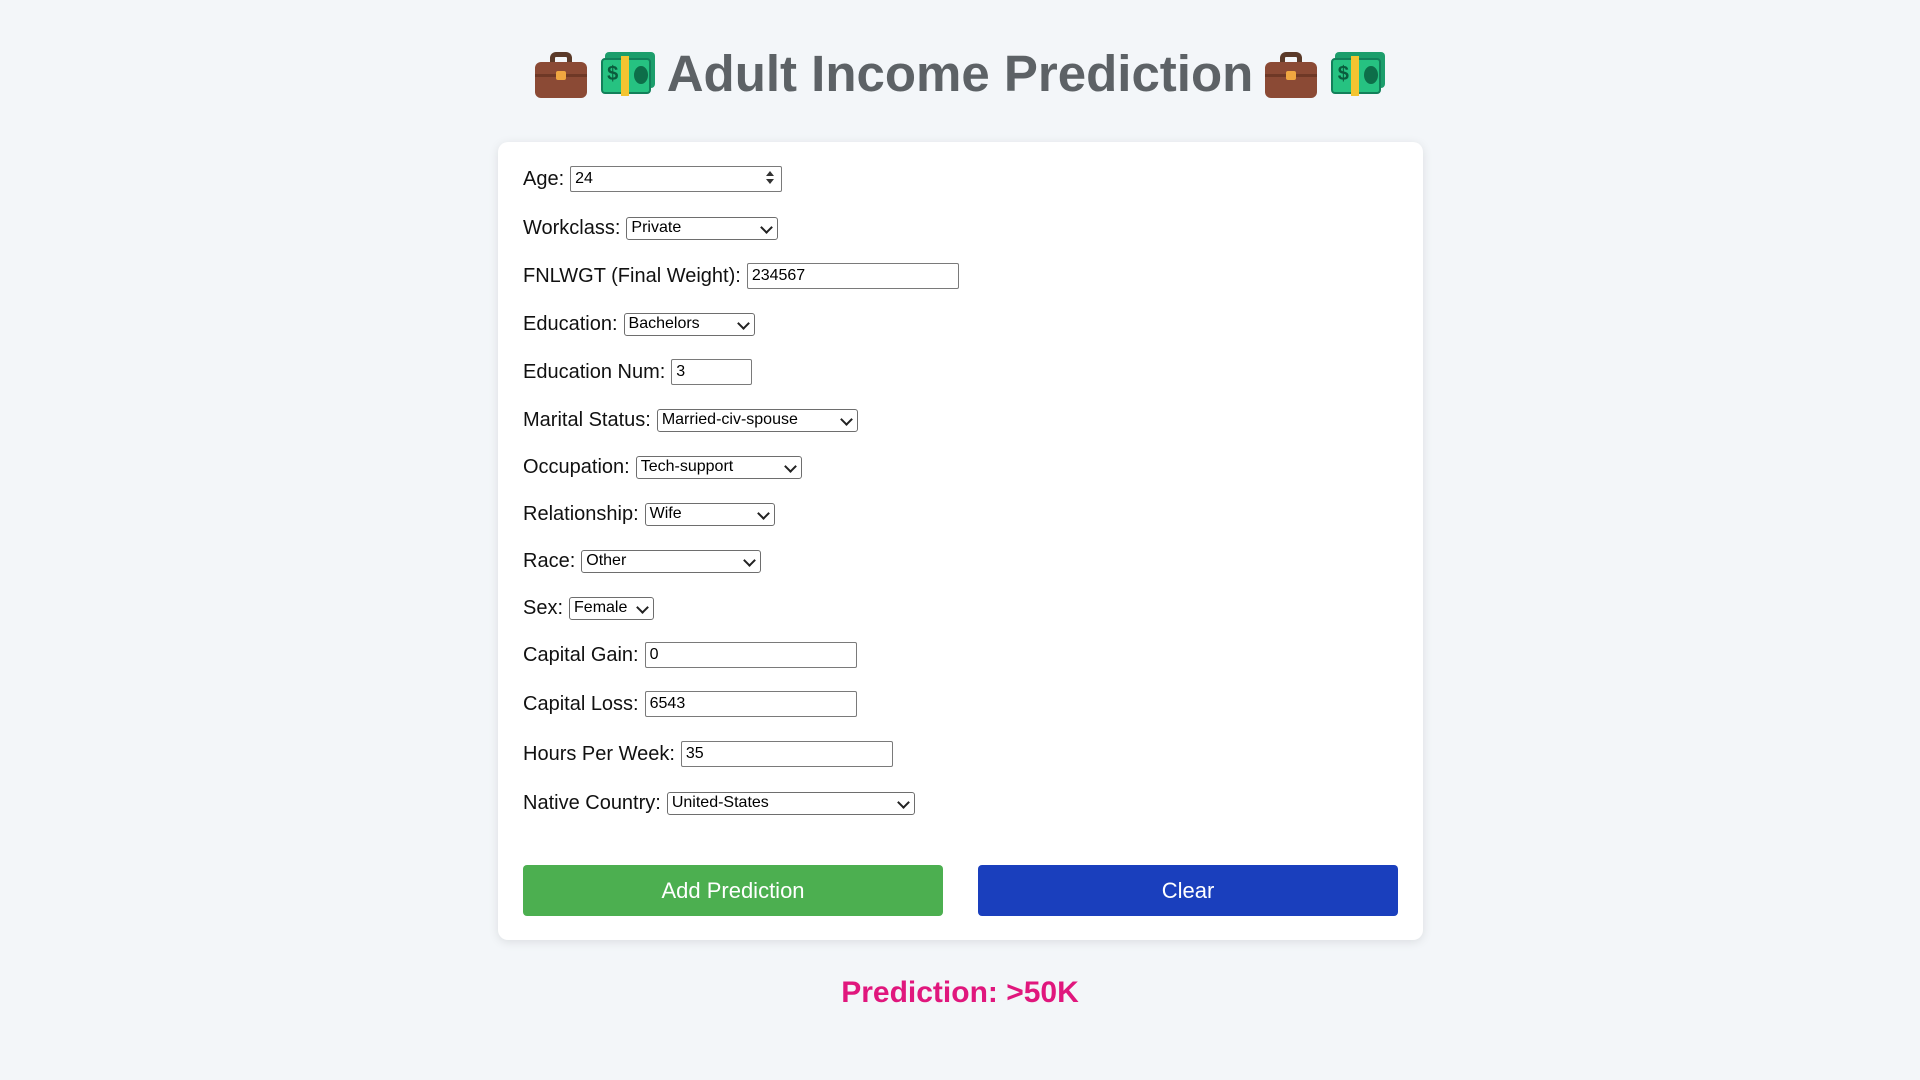 The height and width of the screenshot is (1080, 1920). Describe the element at coordinates (664, 323) in the screenshot. I see `education-value: Bachelors` at that location.